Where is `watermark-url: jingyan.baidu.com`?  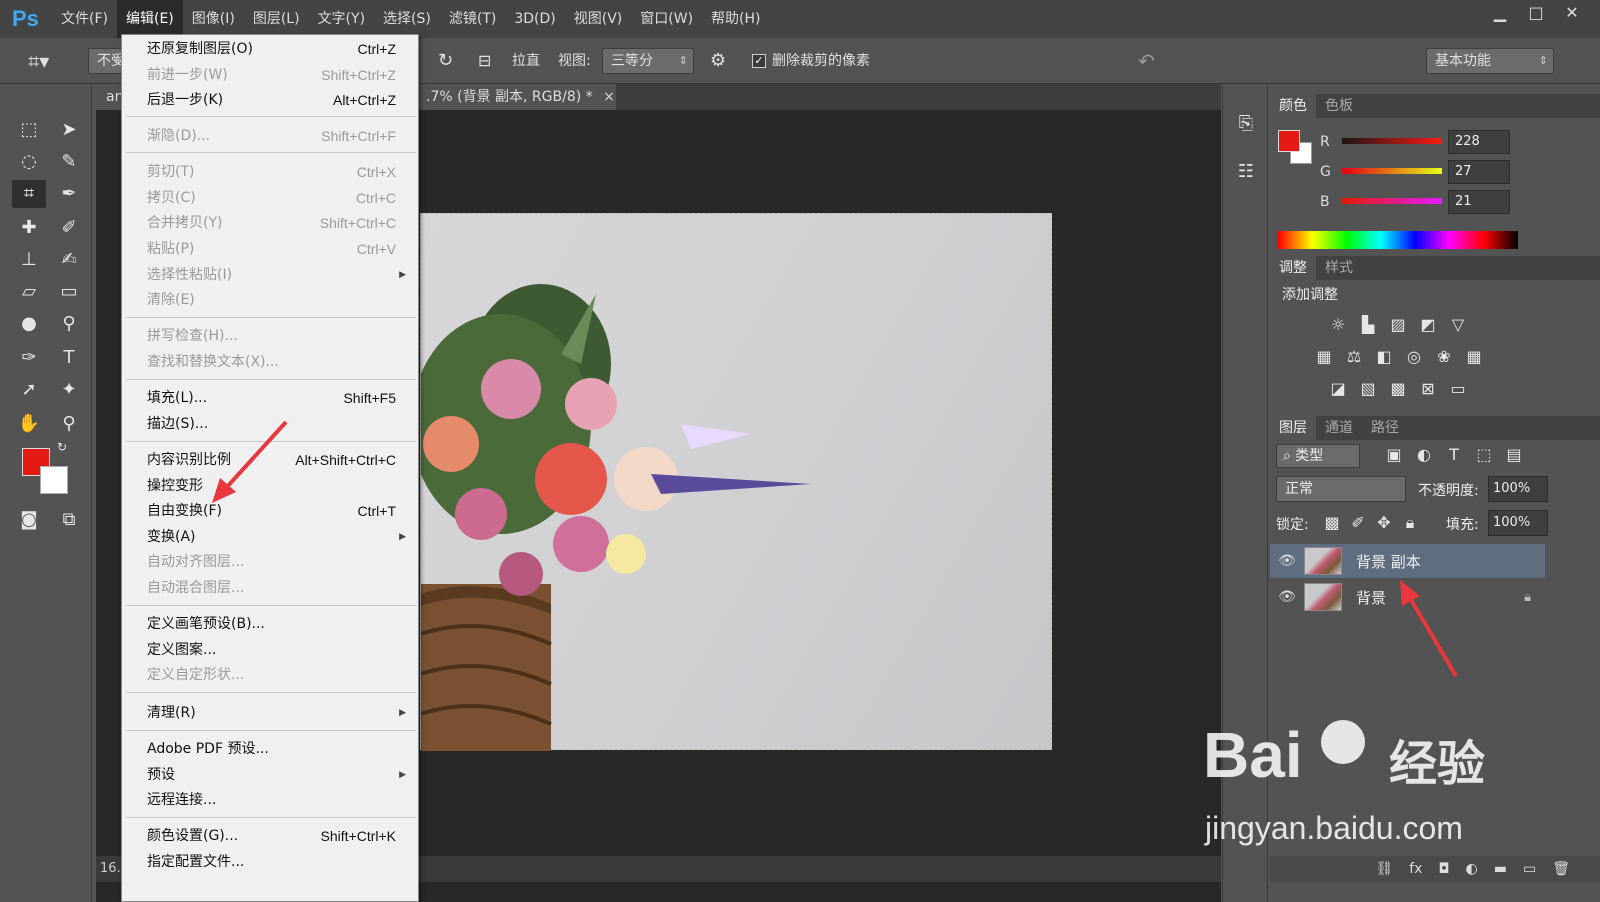
watermark-url: jingyan.baidu.com is located at coordinates (1334, 828).